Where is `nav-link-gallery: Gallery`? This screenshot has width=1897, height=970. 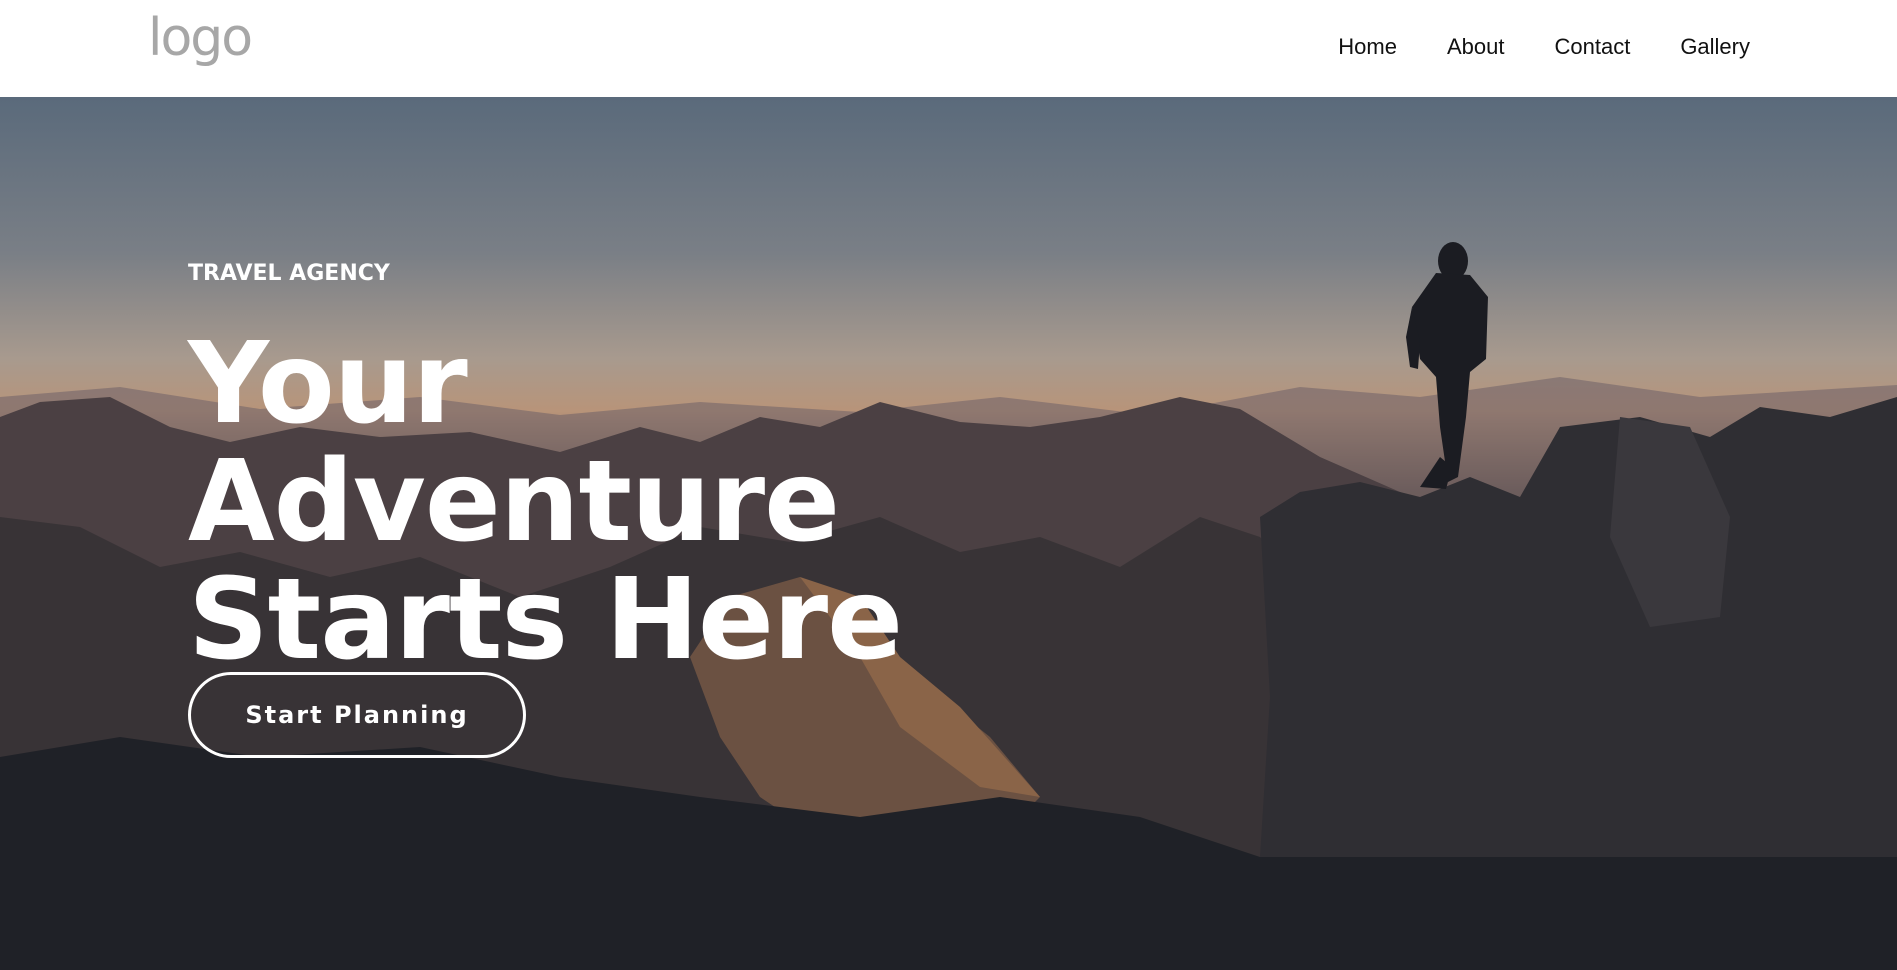
nav-link-gallery: Gallery is located at coordinates (1715, 47).